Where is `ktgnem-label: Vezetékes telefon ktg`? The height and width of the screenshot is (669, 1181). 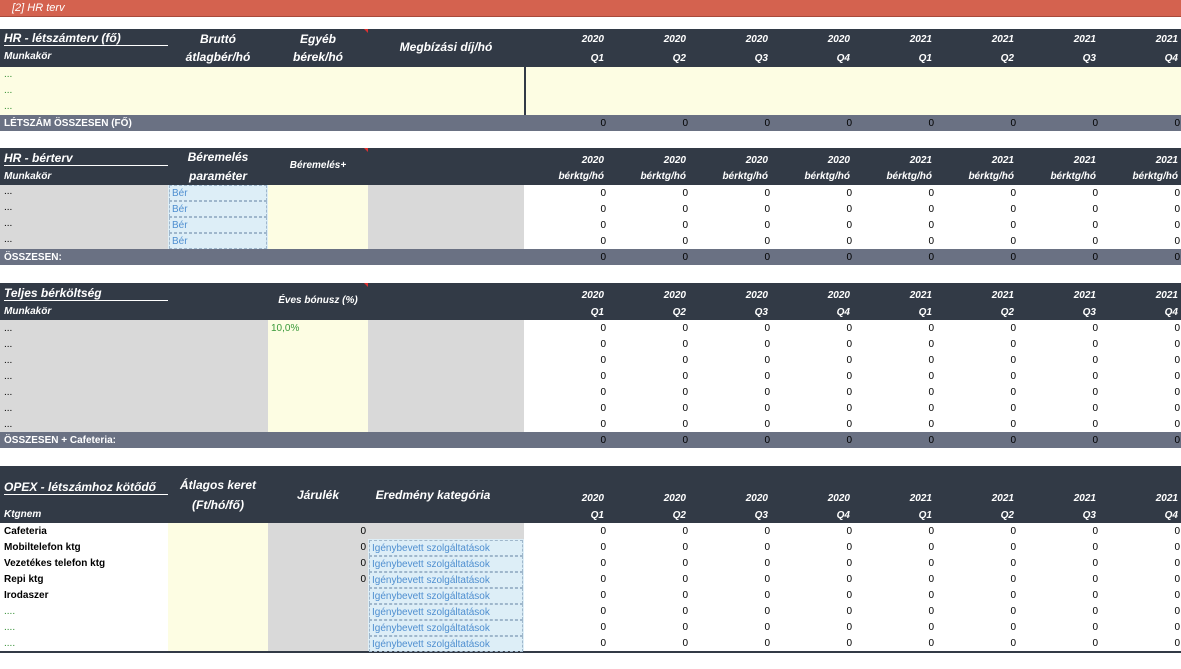 ktgnem-label: Vezetékes telefon ktg is located at coordinates (54, 563).